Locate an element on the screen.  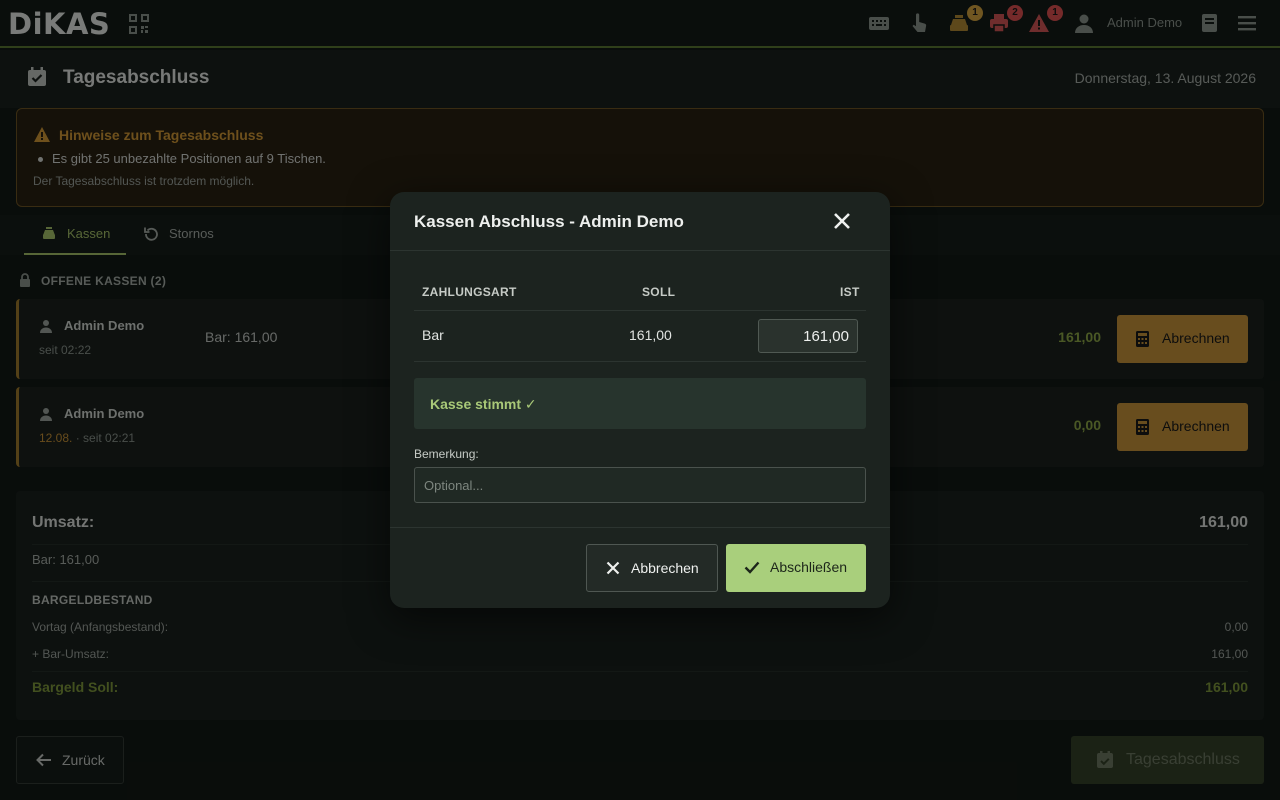
column-header-ist: IST is located at coordinates (850, 292).